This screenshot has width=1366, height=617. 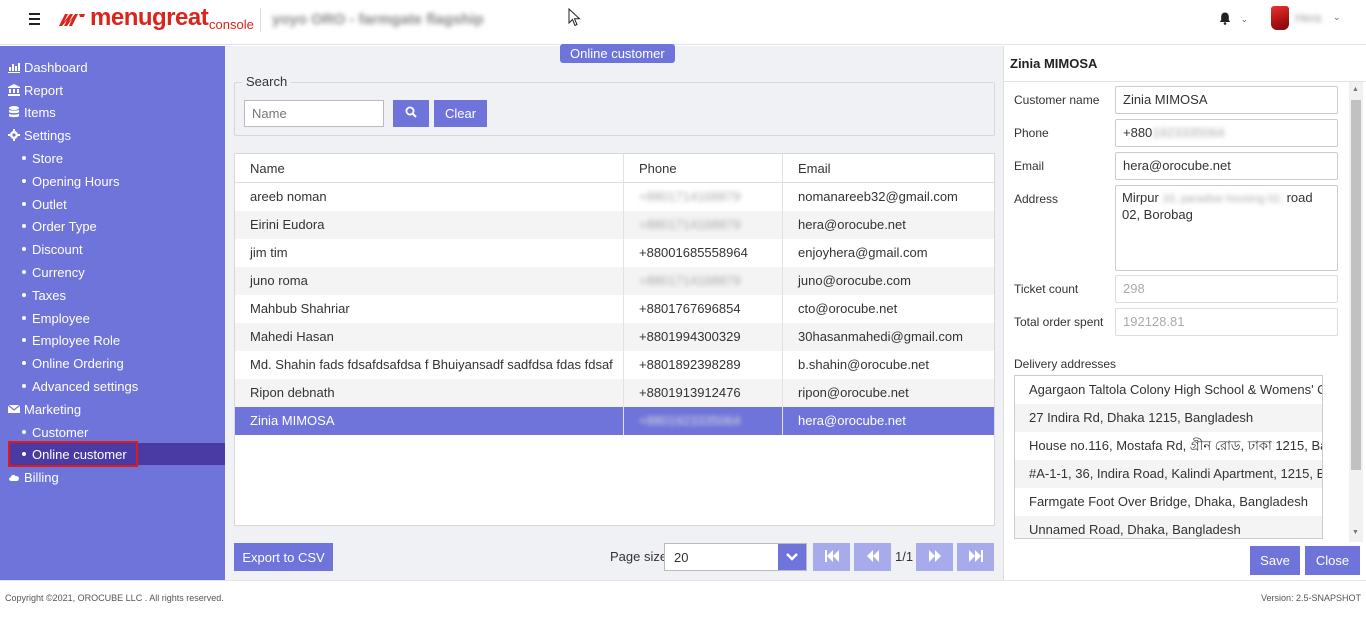 What do you see at coordinates (1233, 17) in the screenshot?
I see `notifications-button: ⌄` at bounding box center [1233, 17].